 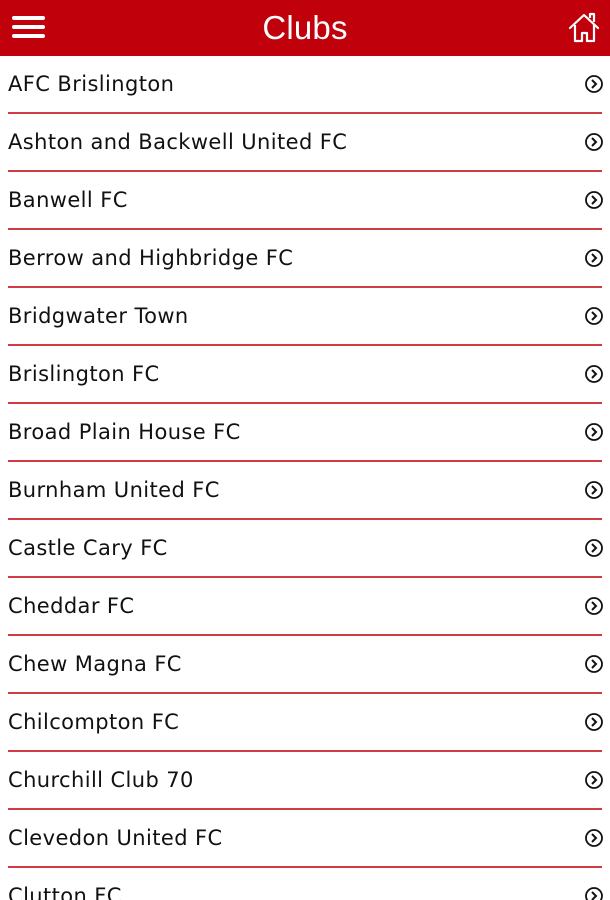 I want to click on club-name: Castle Cary FC, so click(x=88, y=548).